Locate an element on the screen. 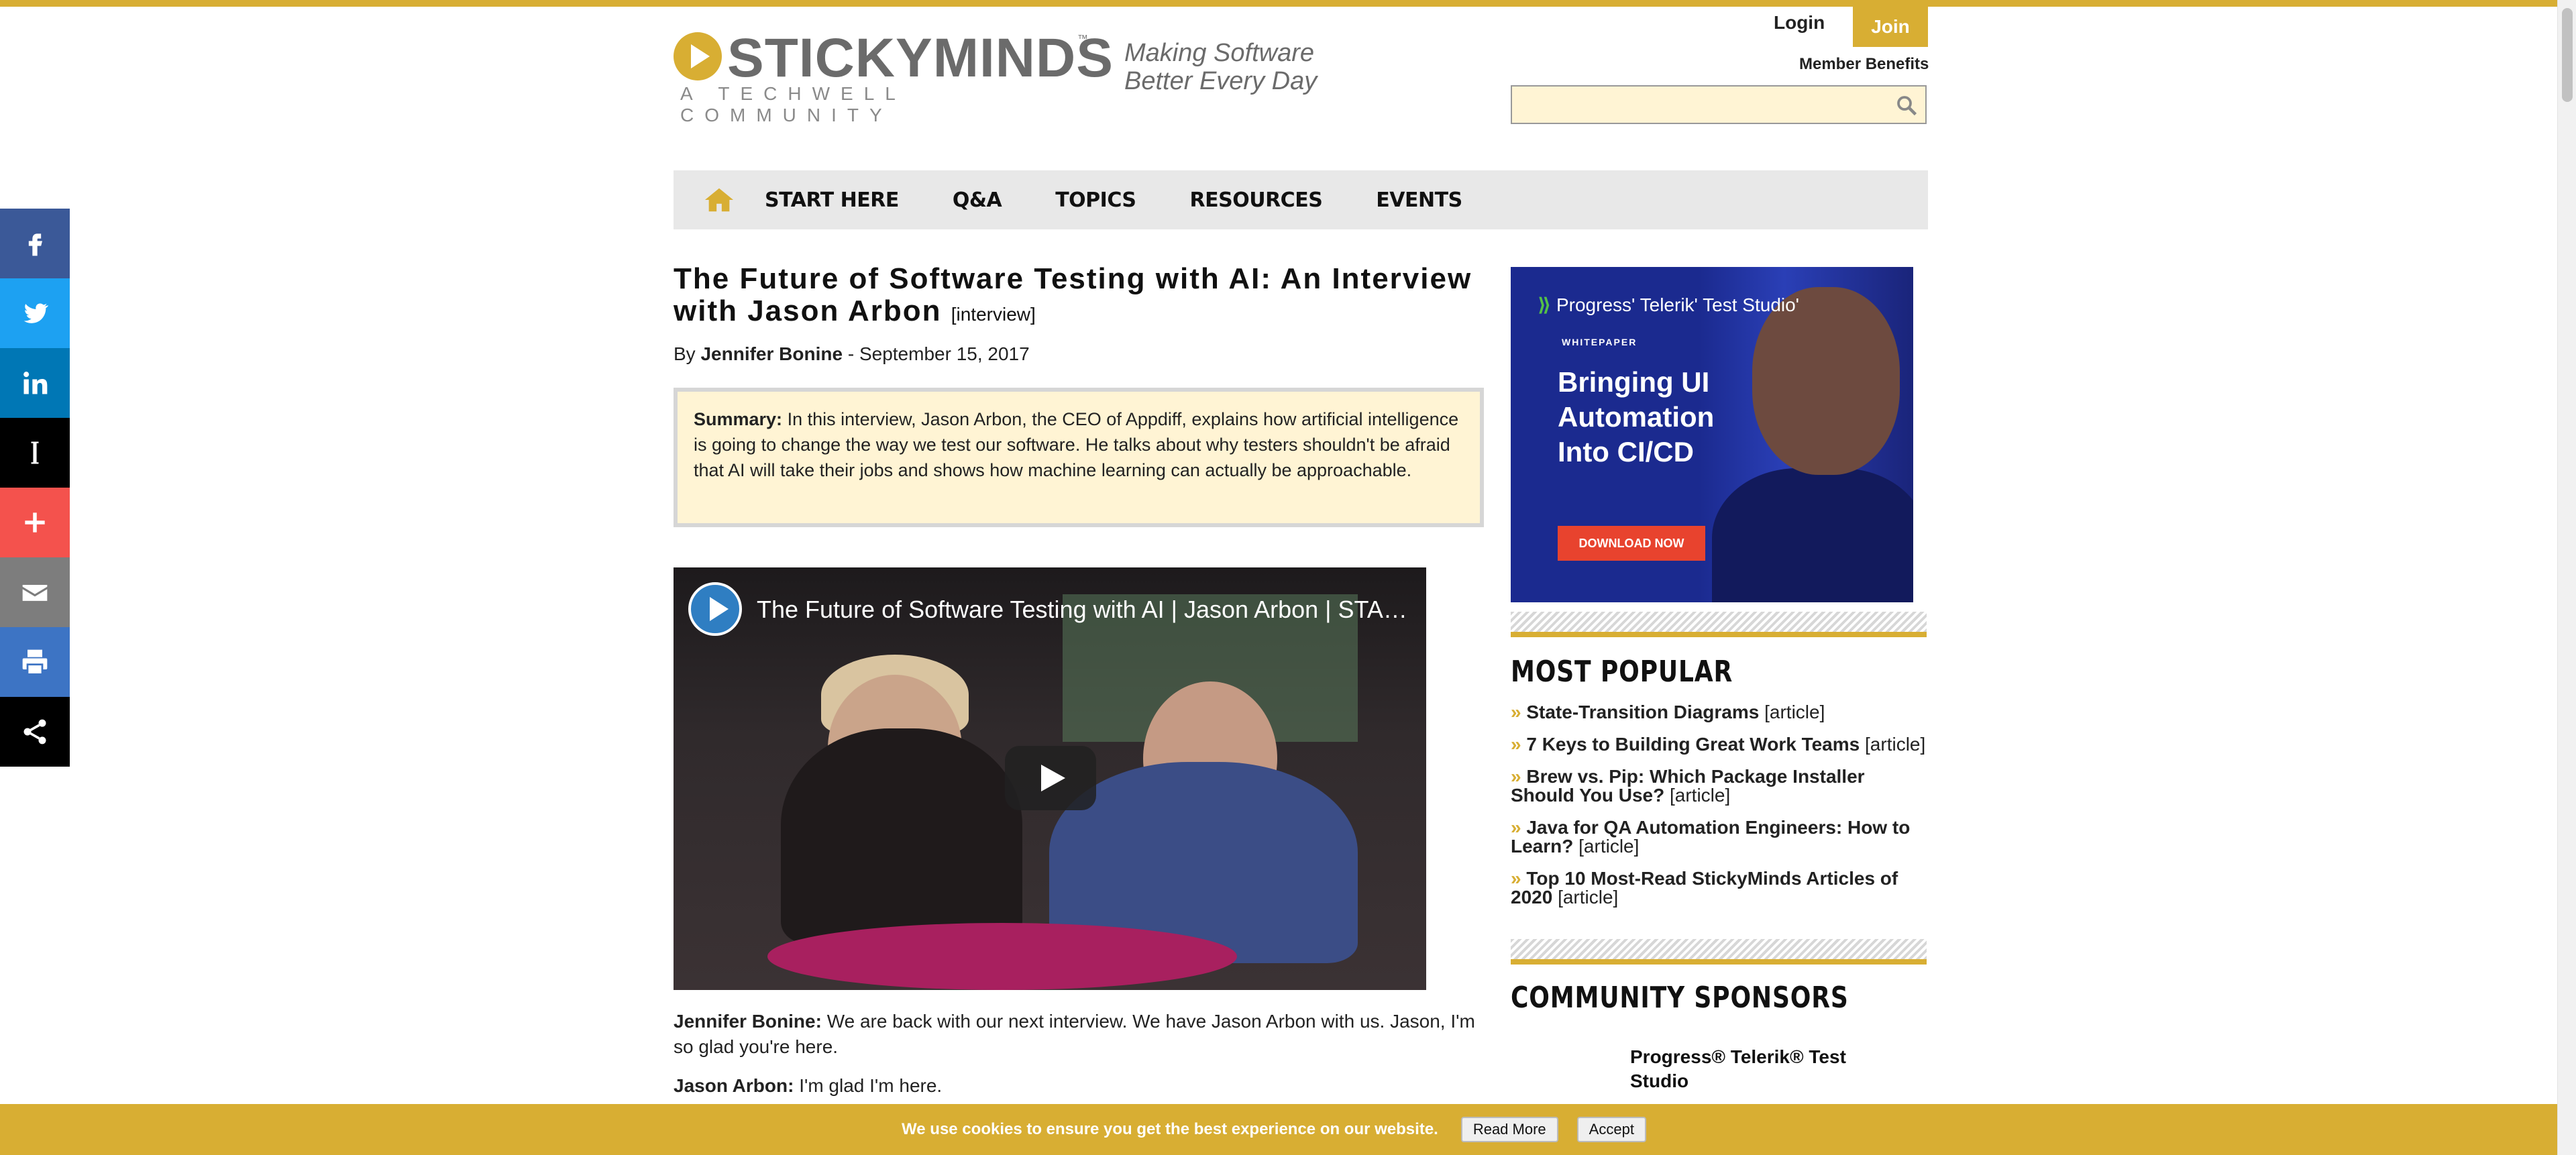 Image resolution: width=2576 pixels, height=1155 pixels. share-icon is located at coordinates (34, 732).